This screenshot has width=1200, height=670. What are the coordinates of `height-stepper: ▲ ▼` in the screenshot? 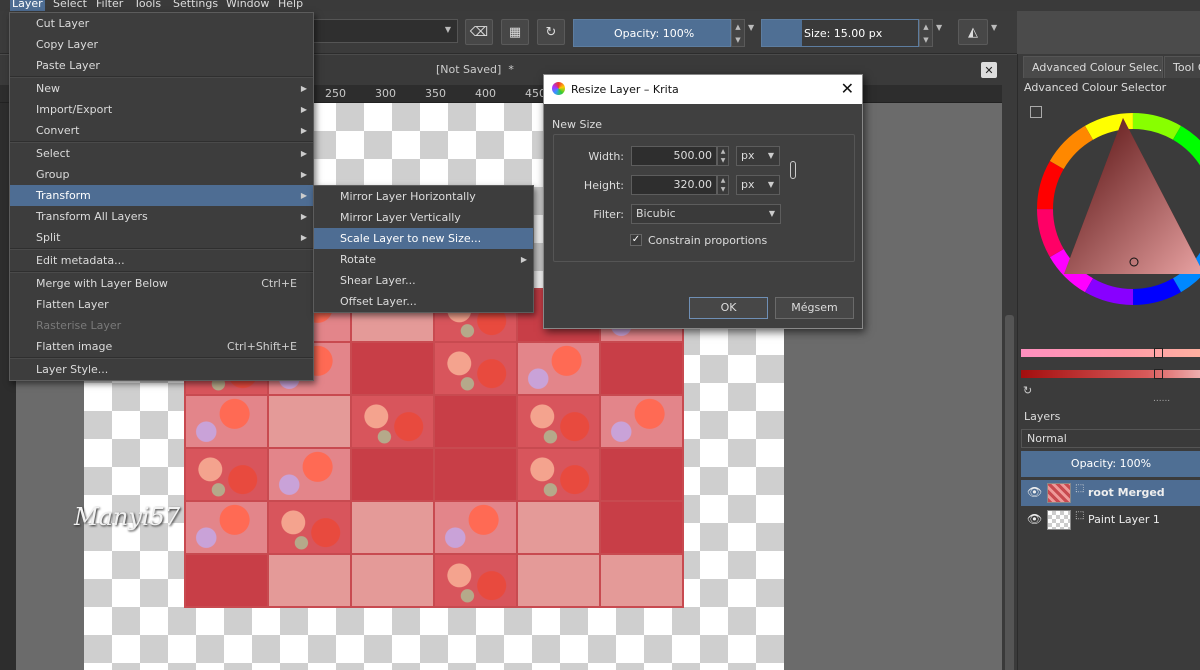 It's located at (723, 185).